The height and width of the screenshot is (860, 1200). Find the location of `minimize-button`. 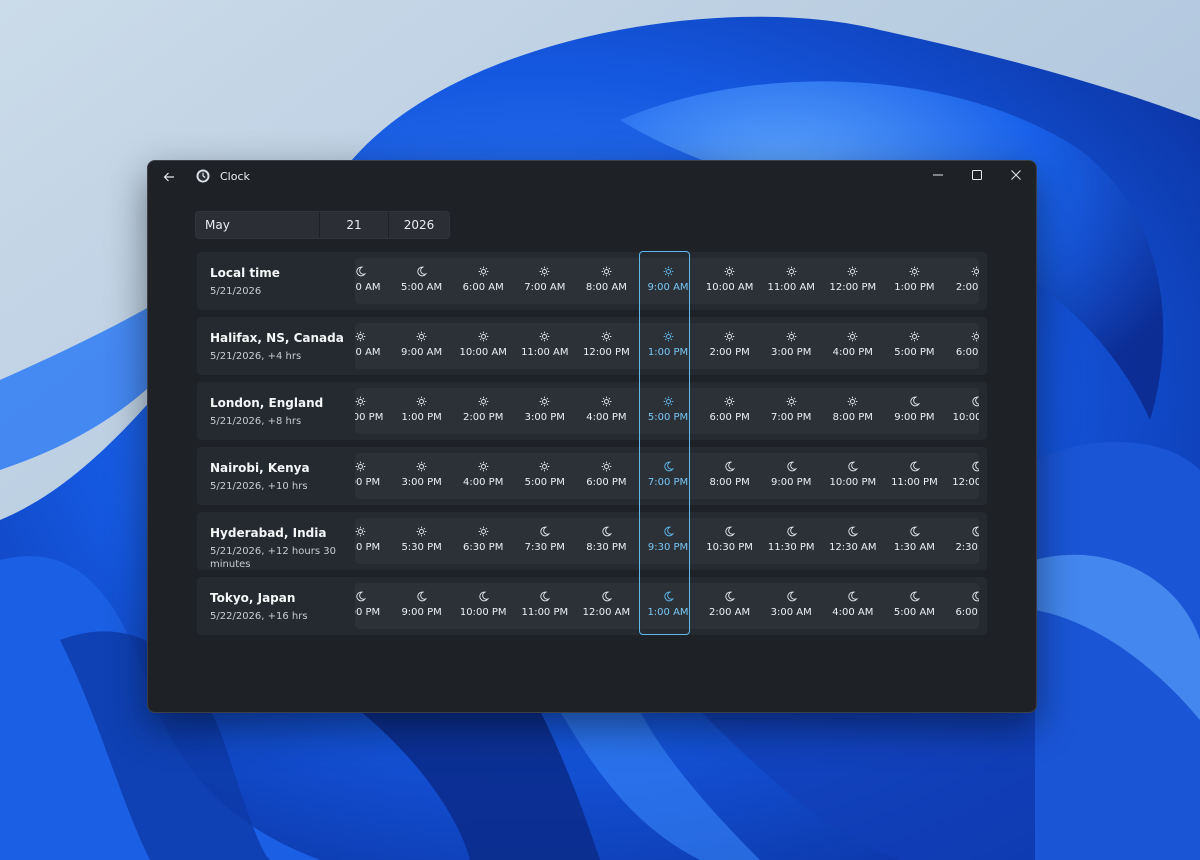

minimize-button is located at coordinates (938, 175).